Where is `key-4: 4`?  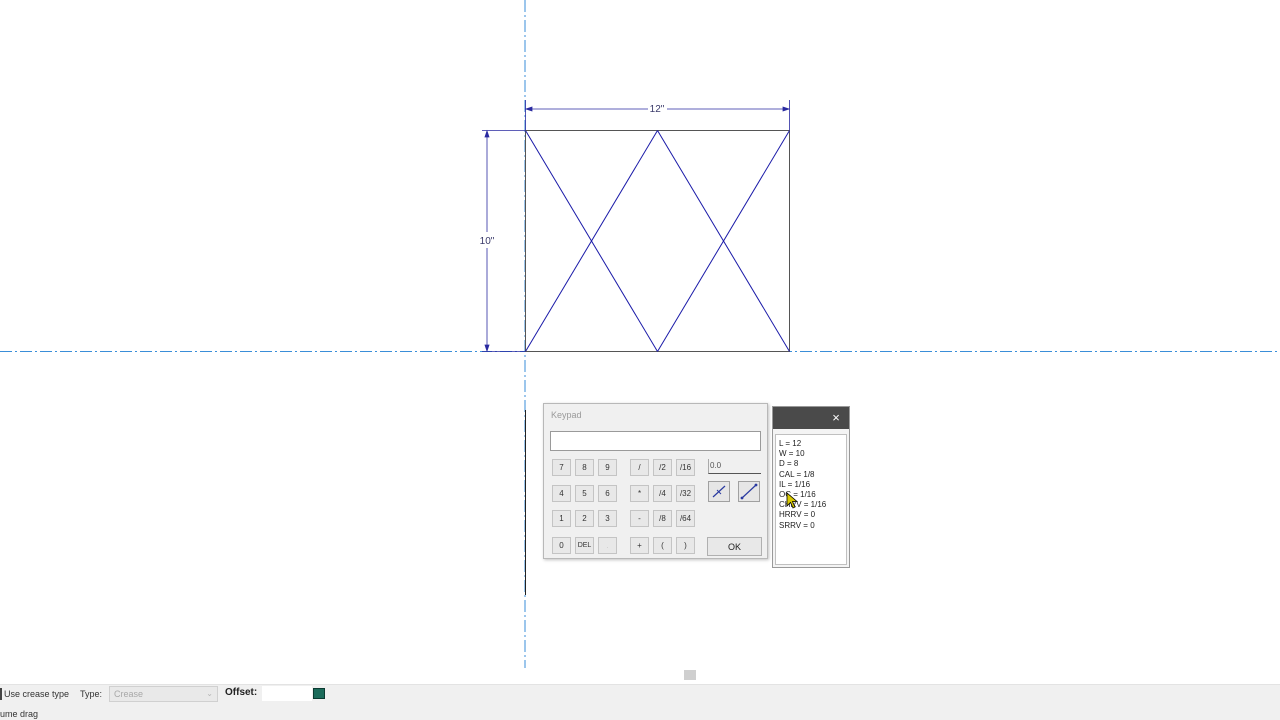
key-4: 4 is located at coordinates (561, 493).